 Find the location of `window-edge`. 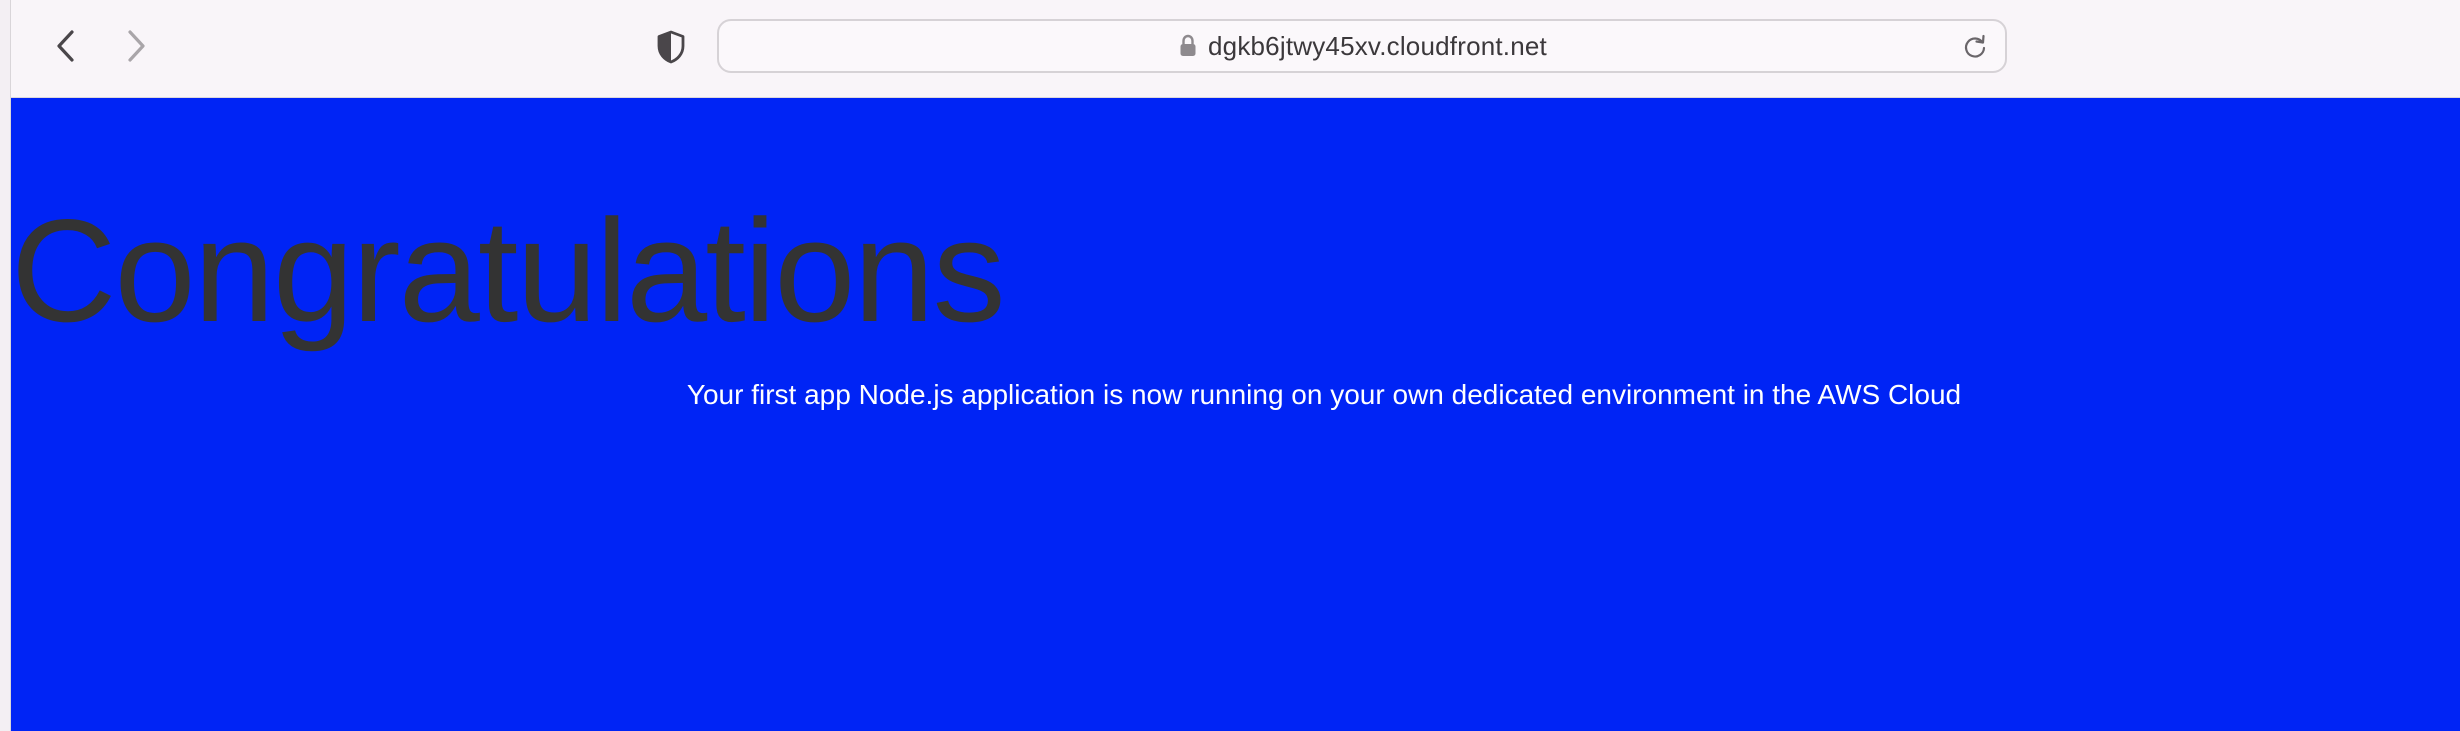

window-edge is located at coordinates (5, 365).